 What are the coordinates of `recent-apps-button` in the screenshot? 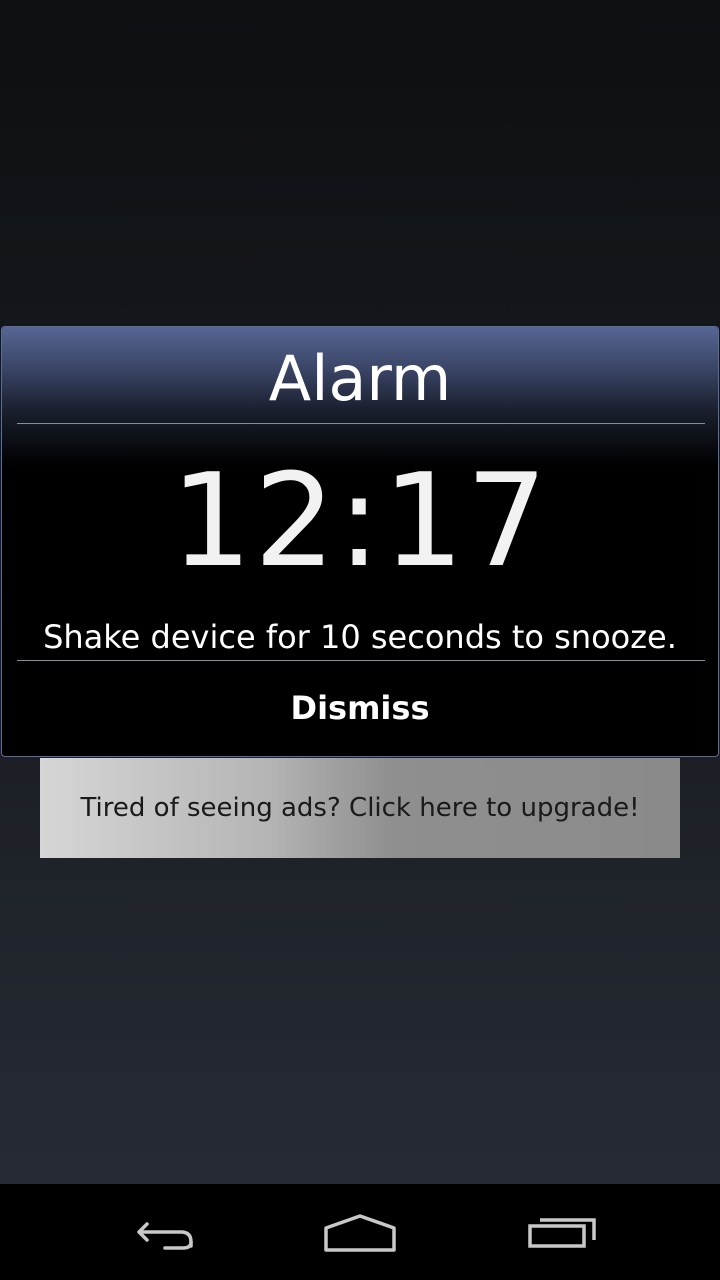 It's located at (562, 1232).